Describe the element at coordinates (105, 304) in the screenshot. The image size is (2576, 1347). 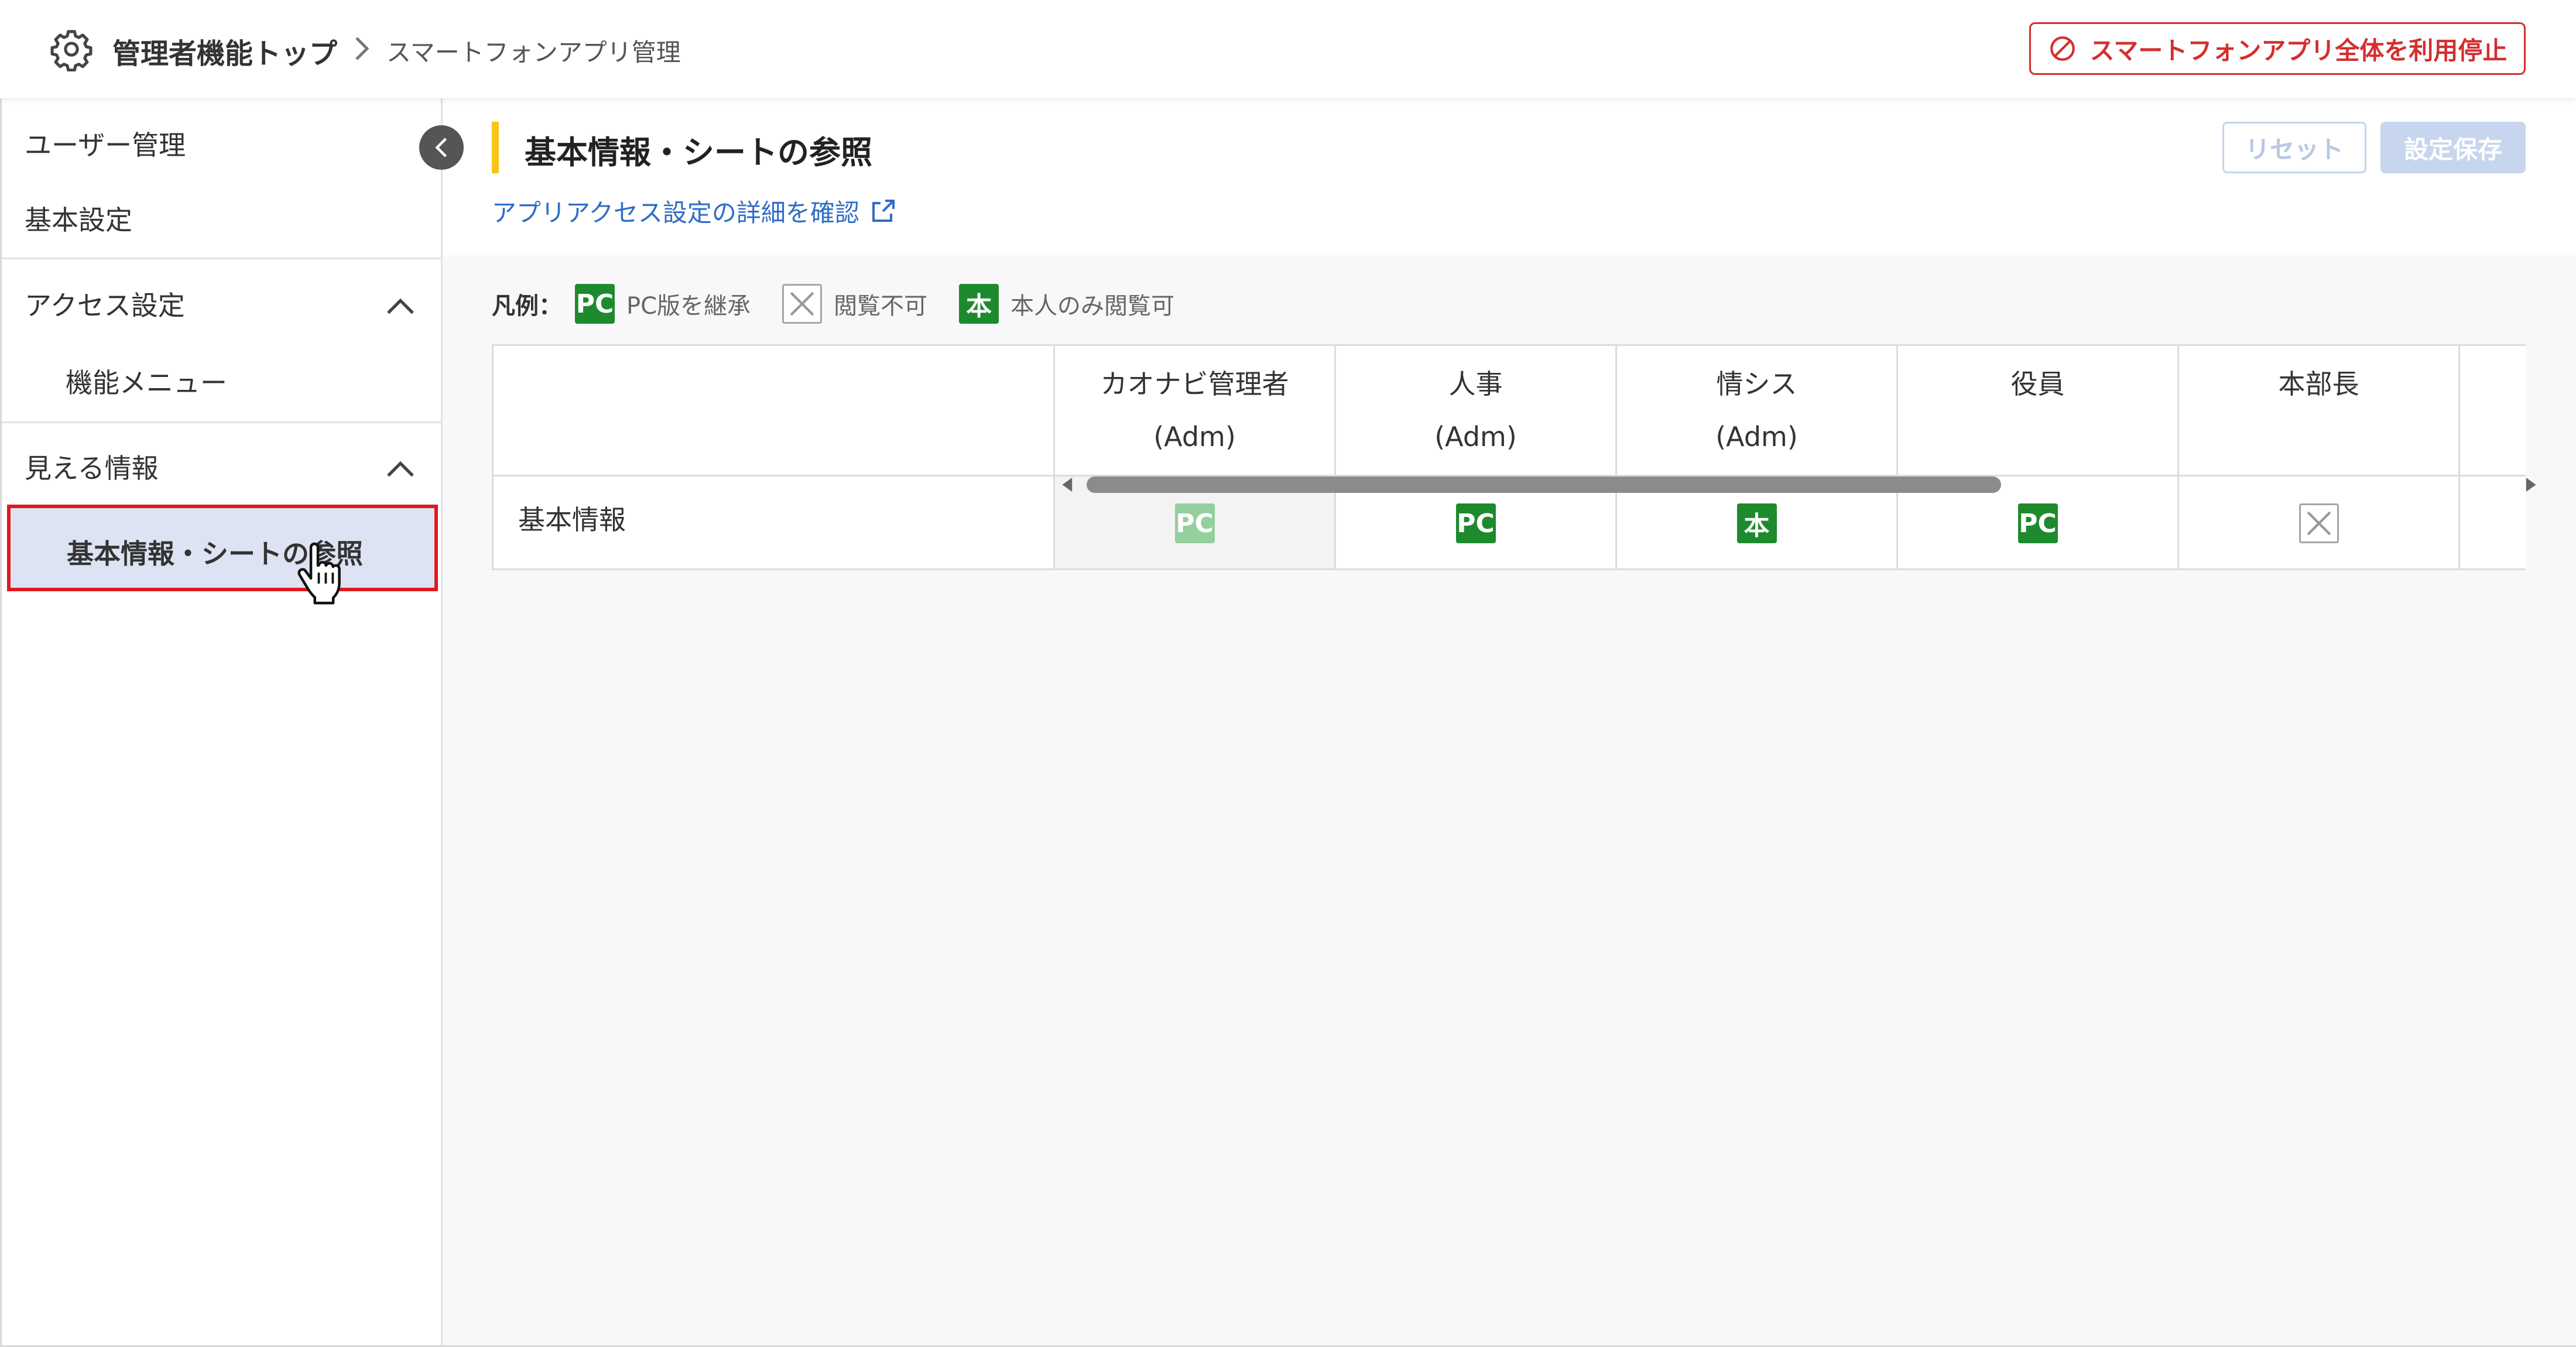
I see `sidebar-section-access-settings: アクセス設定` at that location.